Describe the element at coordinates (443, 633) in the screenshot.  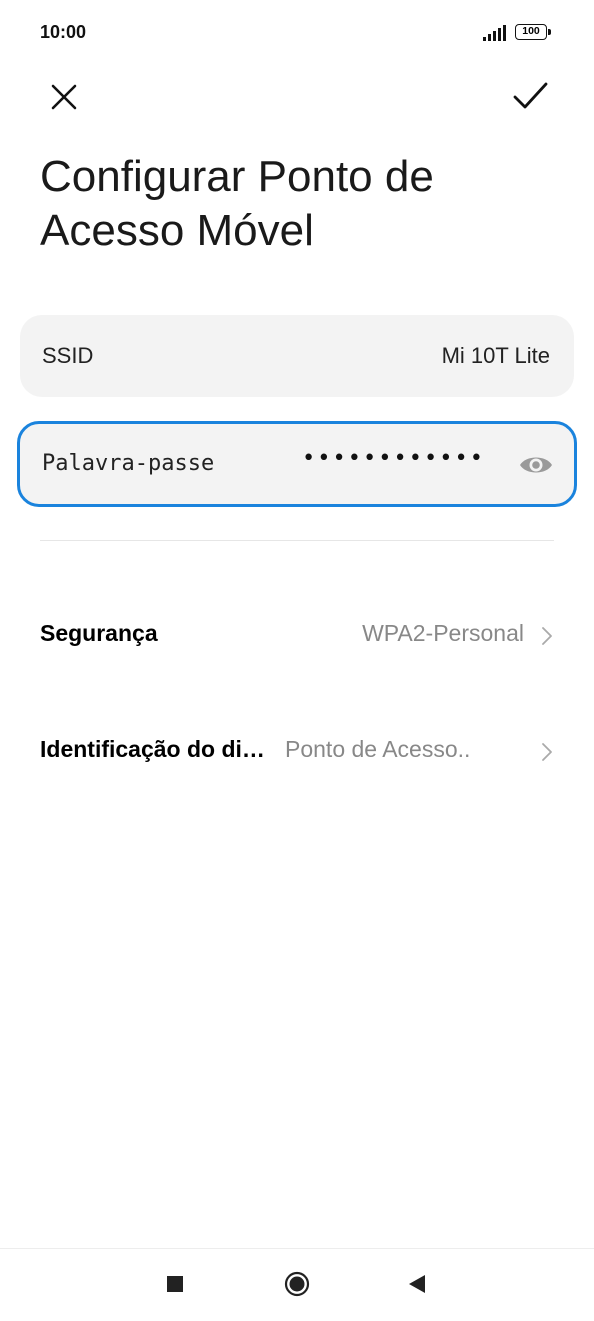
I see `security-value: WPA2-Personal` at that location.